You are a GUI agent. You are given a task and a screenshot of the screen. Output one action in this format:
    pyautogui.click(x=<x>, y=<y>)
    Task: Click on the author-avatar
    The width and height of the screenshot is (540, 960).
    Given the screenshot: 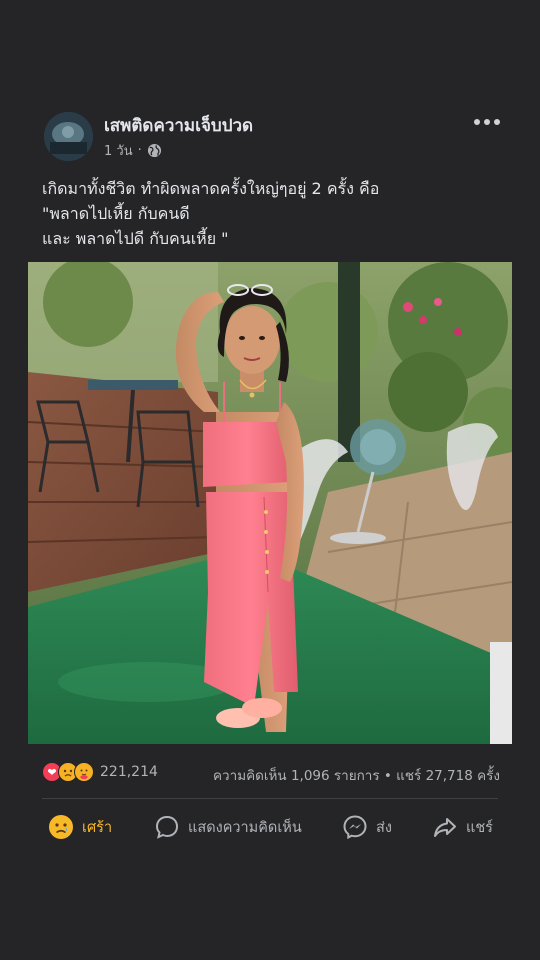 What is the action you would take?
    pyautogui.click(x=68, y=136)
    